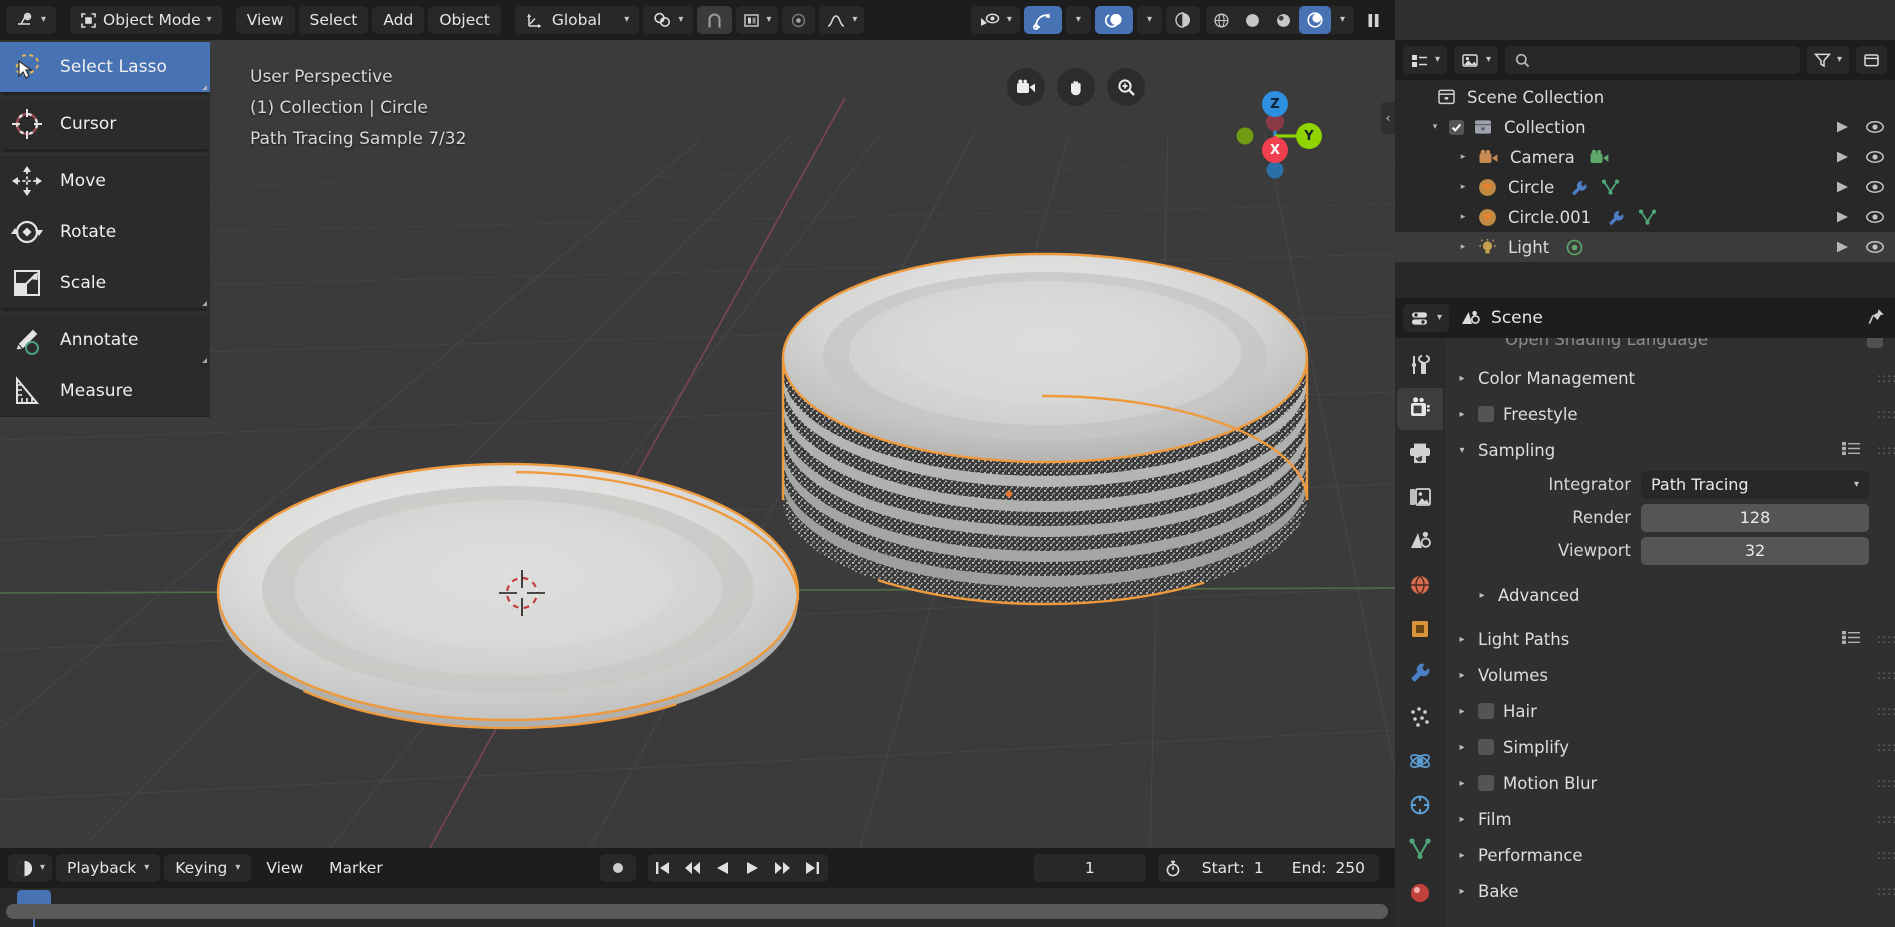  I want to click on tab-physics, so click(1420, 761).